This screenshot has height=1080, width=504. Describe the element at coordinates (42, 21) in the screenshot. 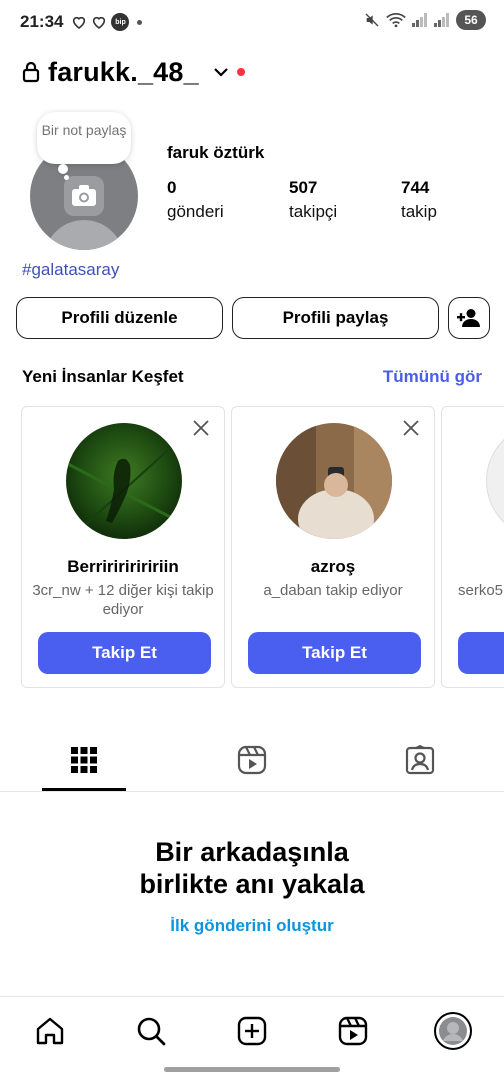

I see `status-time: 21:34` at that location.